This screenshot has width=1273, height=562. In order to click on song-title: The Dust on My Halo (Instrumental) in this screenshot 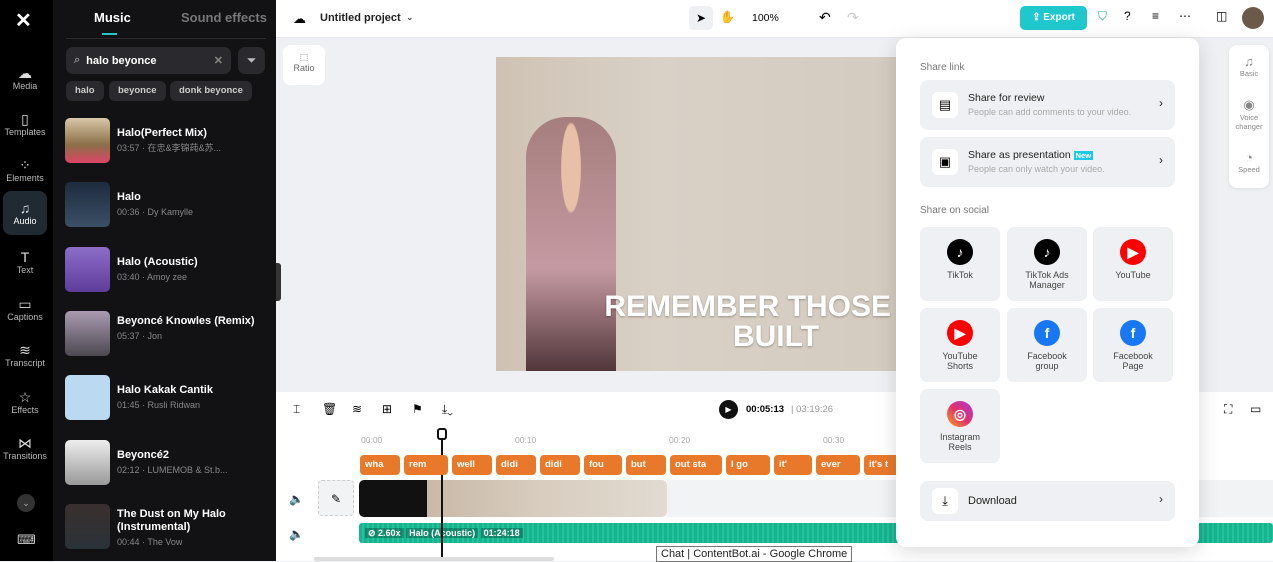, I will do `click(171, 520)`.